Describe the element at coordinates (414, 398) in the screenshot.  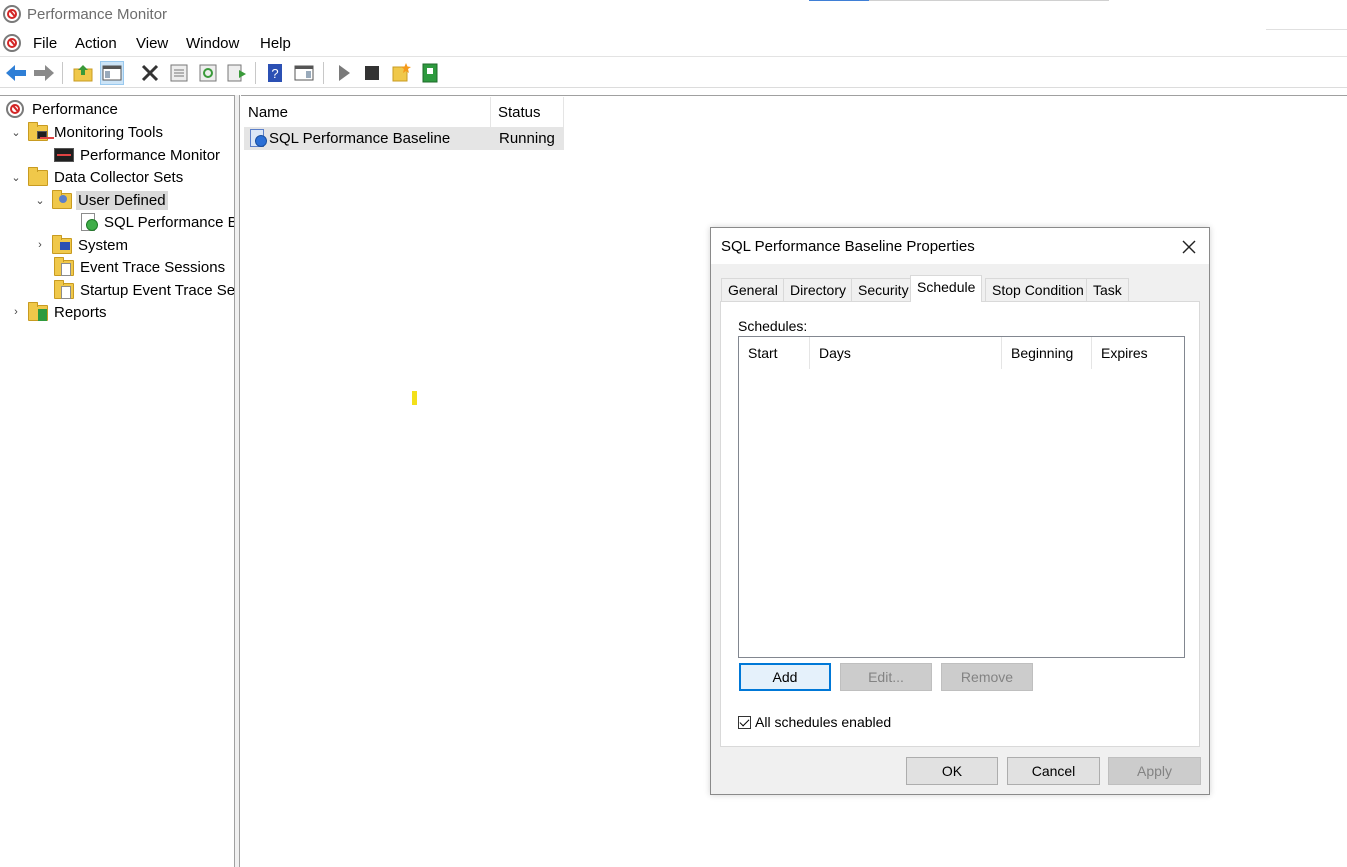
I see `cursor-highlight` at that location.